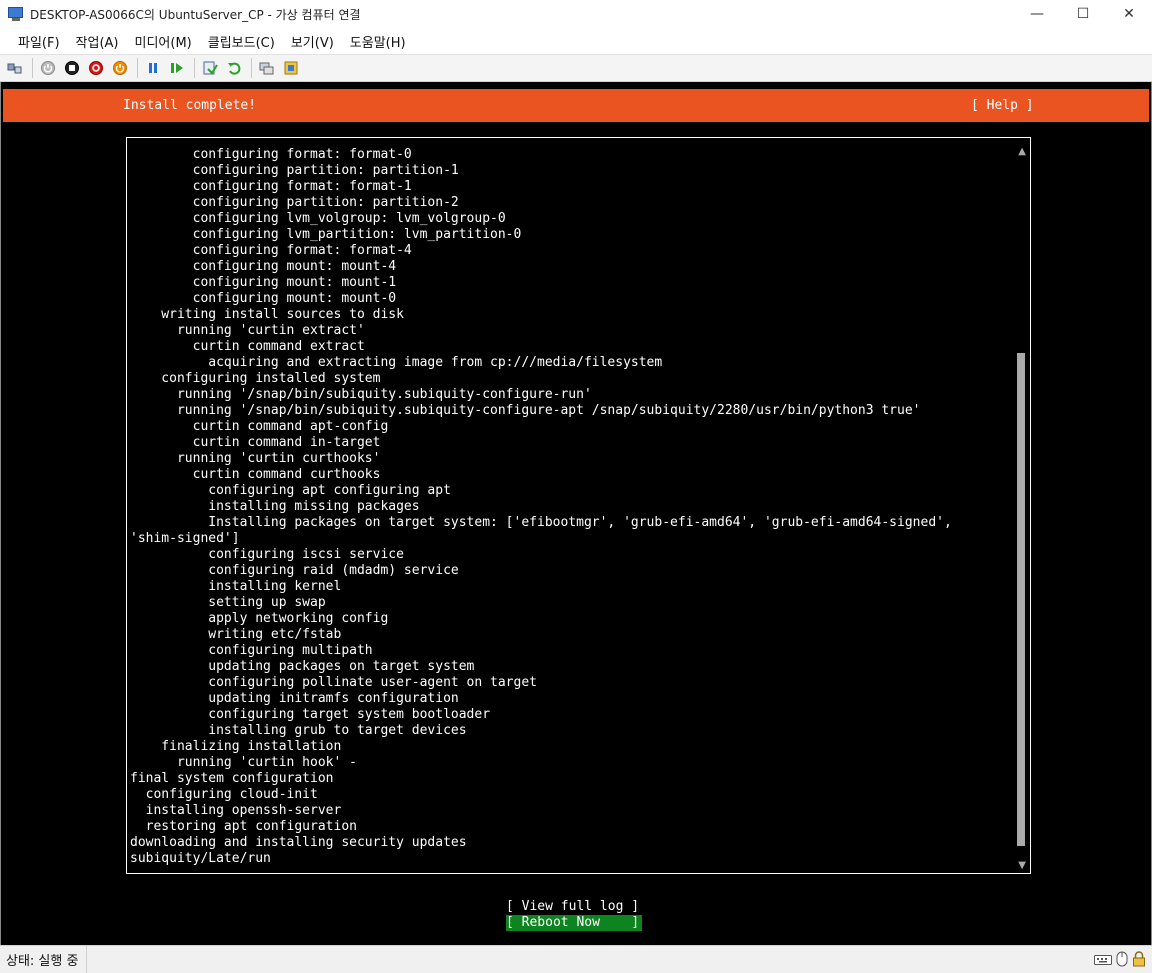 The width and height of the screenshot is (1152, 973). What do you see at coordinates (1022, 151) in the screenshot?
I see `scroll-up-icon: ▲` at bounding box center [1022, 151].